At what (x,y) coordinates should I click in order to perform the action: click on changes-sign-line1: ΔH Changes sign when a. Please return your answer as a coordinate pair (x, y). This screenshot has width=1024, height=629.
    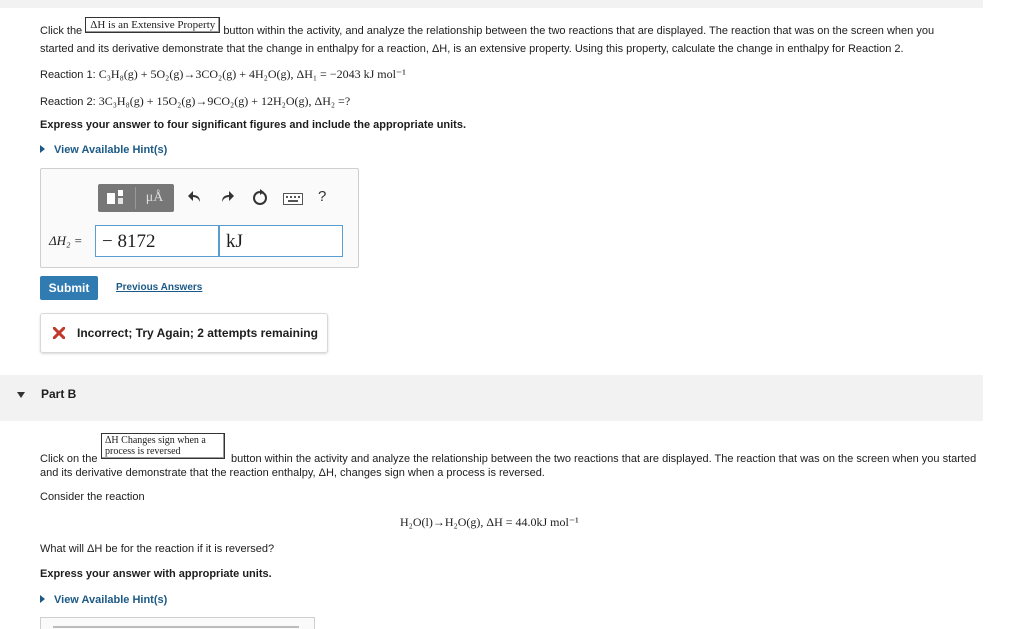
    Looking at the image, I should click on (155, 440).